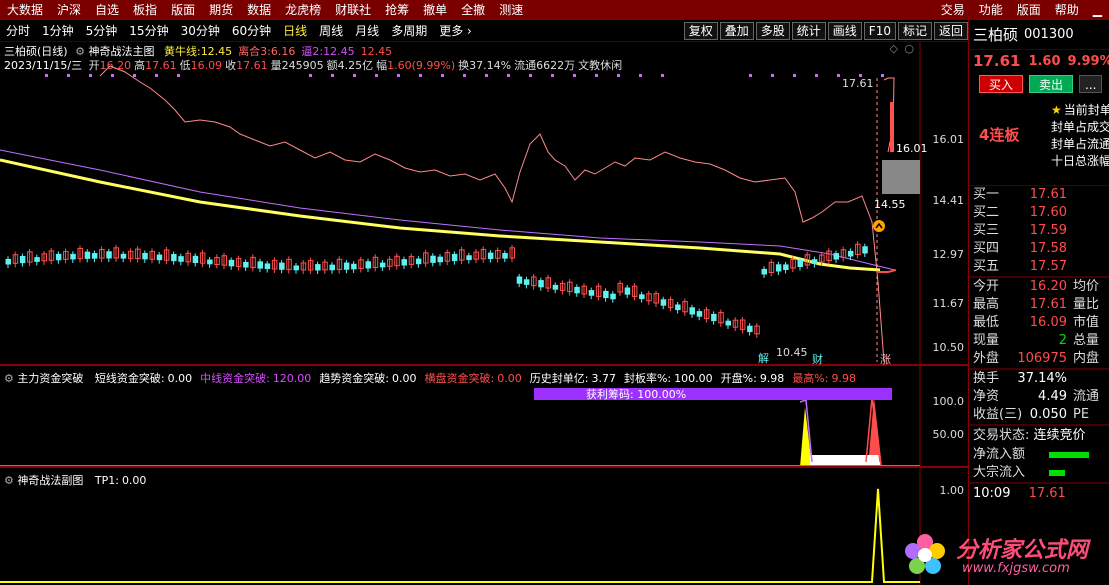  Describe the element at coordinates (148, 30) in the screenshot. I see `timeframe-tab: 15分钟` at that location.